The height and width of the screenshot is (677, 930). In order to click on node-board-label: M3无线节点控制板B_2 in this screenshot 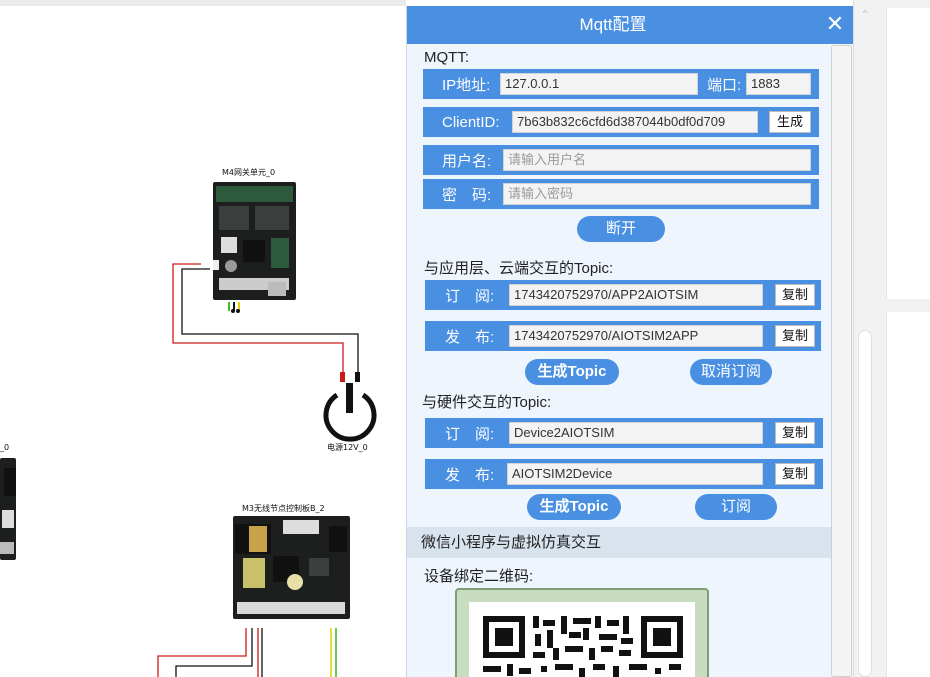, I will do `click(283, 508)`.